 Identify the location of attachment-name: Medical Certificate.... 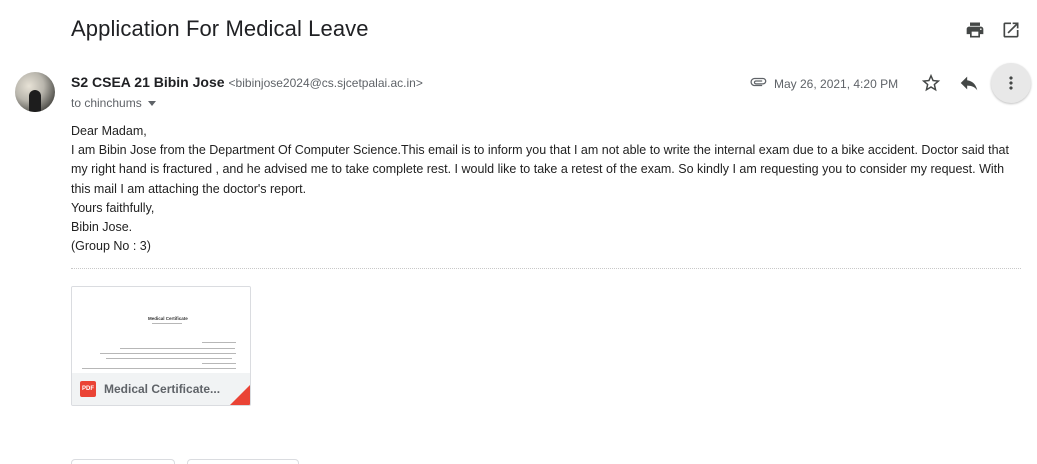
(162, 389).